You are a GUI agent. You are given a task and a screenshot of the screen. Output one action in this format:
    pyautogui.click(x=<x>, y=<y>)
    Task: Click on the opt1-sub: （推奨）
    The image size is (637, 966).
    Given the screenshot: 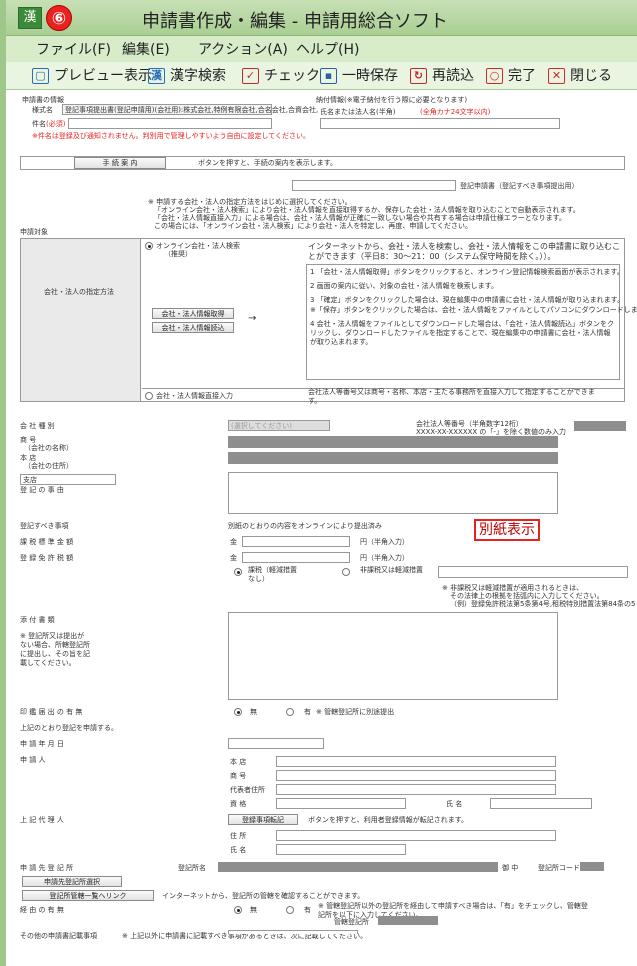 What is the action you would take?
    pyautogui.click(x=178, y=254)
    